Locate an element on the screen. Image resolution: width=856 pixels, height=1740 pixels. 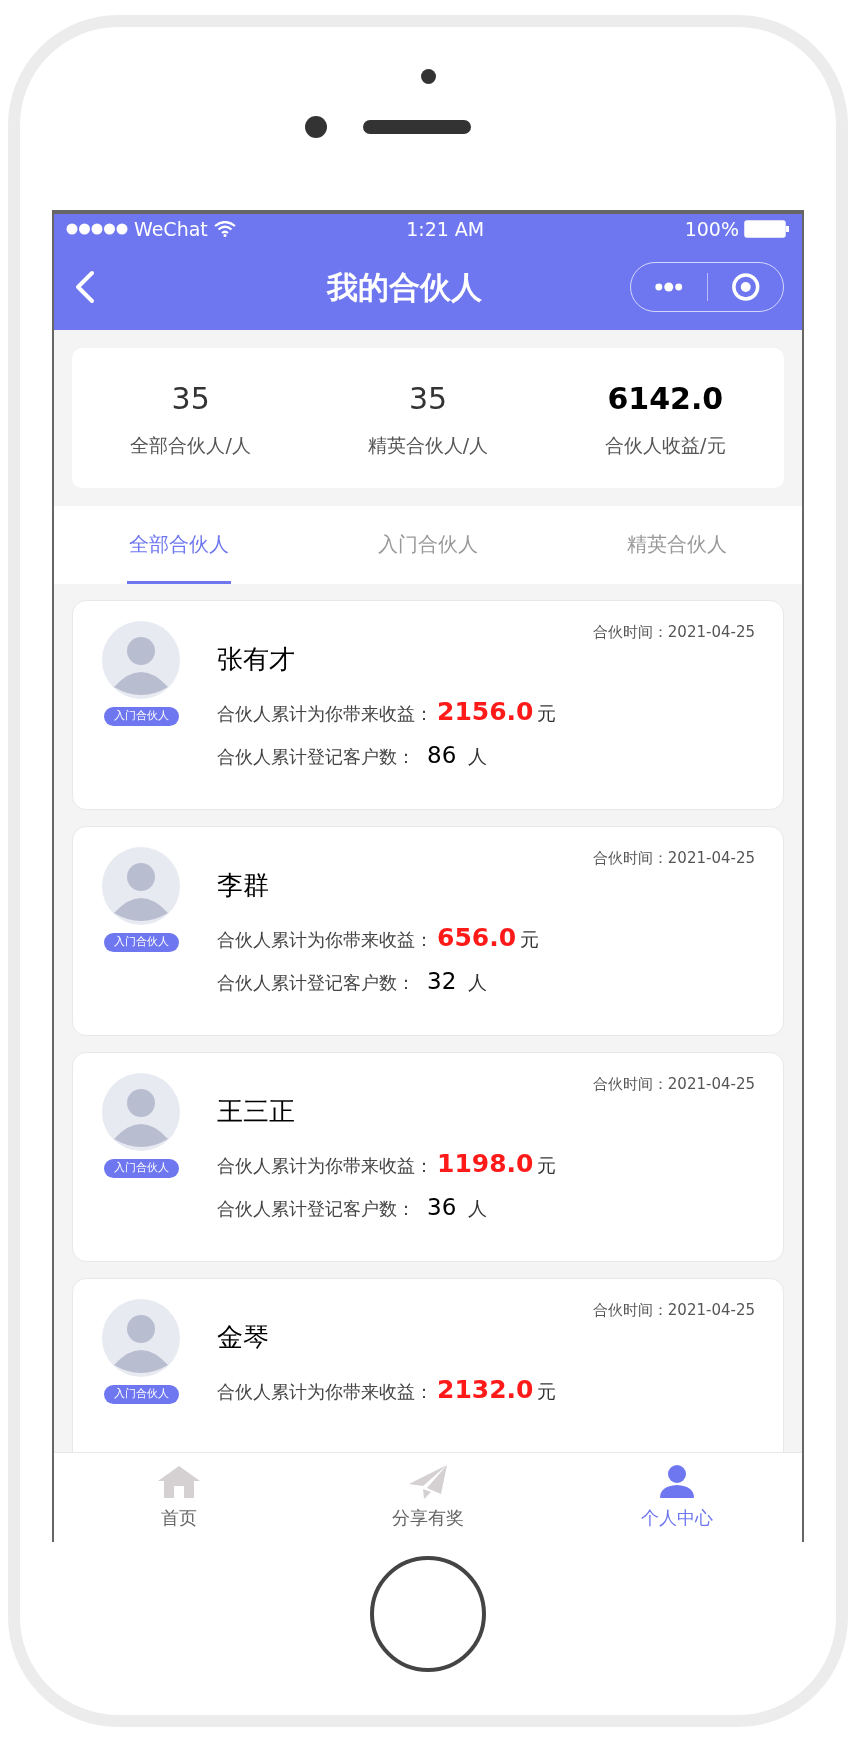
stat-label: 精英合伙人/人 is located at coordinates (428, 446).